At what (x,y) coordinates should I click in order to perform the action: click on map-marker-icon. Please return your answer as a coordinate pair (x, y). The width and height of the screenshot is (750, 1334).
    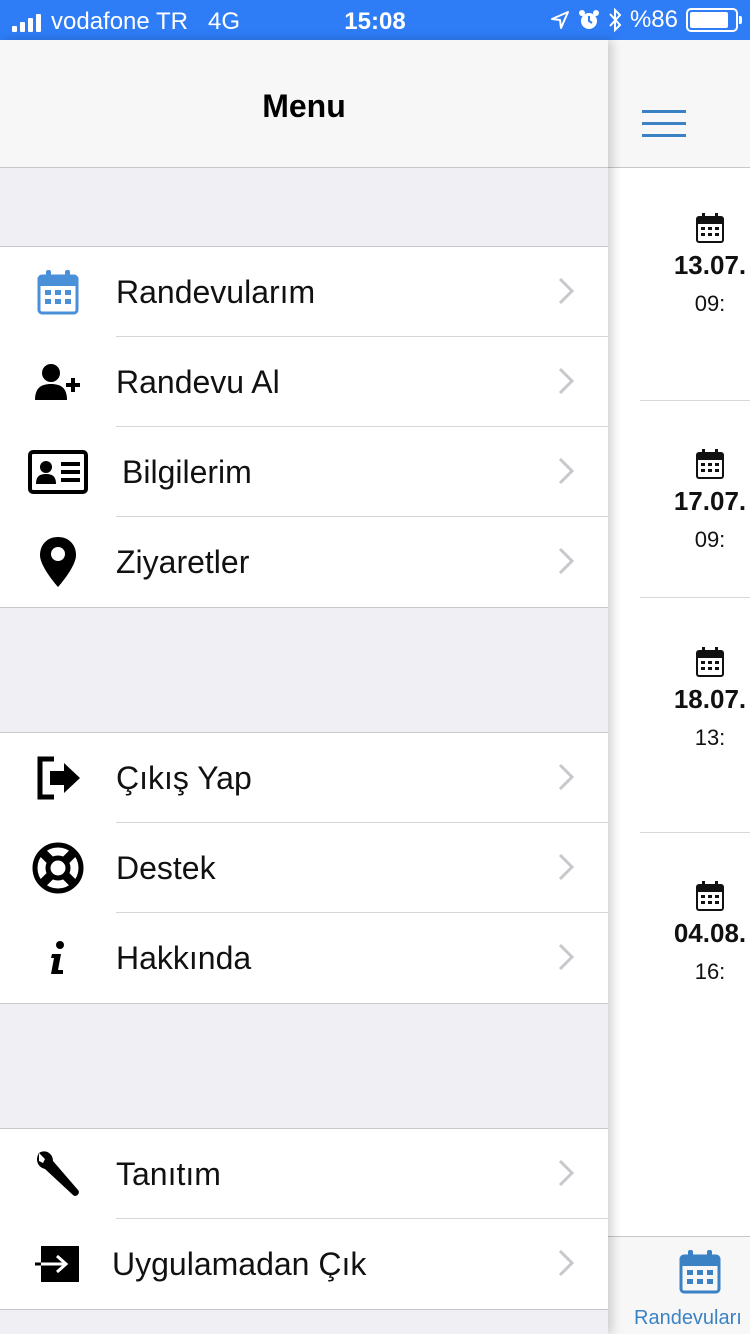
    Looking at the image, I should click on (58, 562).